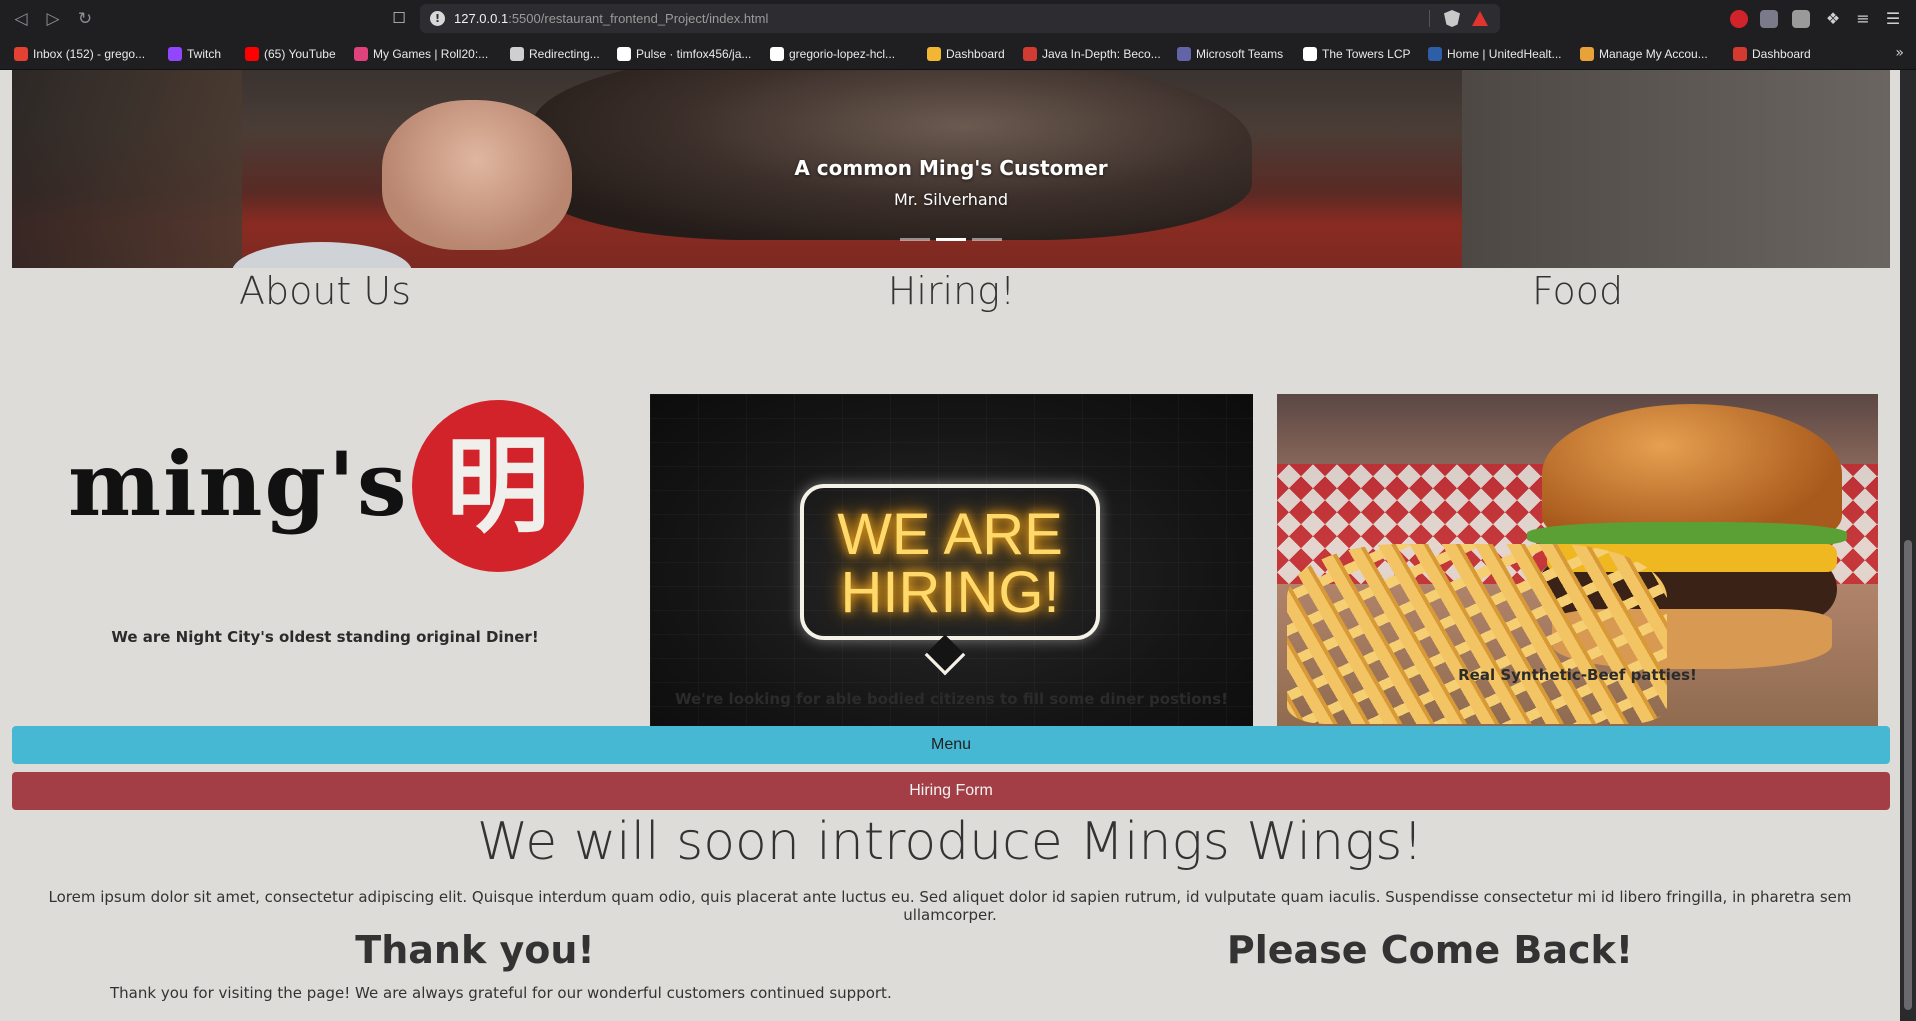 The image size is (1916, 1021). Describe the element at coordinates (950, 534) in the screenshot. I see `neon-text-line-1: WE ARE` at that location.